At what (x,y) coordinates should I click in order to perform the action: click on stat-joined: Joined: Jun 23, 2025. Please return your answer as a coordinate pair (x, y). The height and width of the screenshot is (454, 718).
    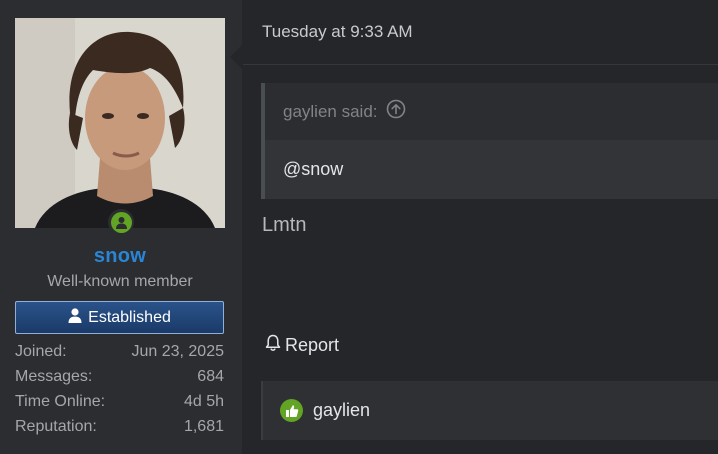
    Looking at the image, I should click on (119, 355).